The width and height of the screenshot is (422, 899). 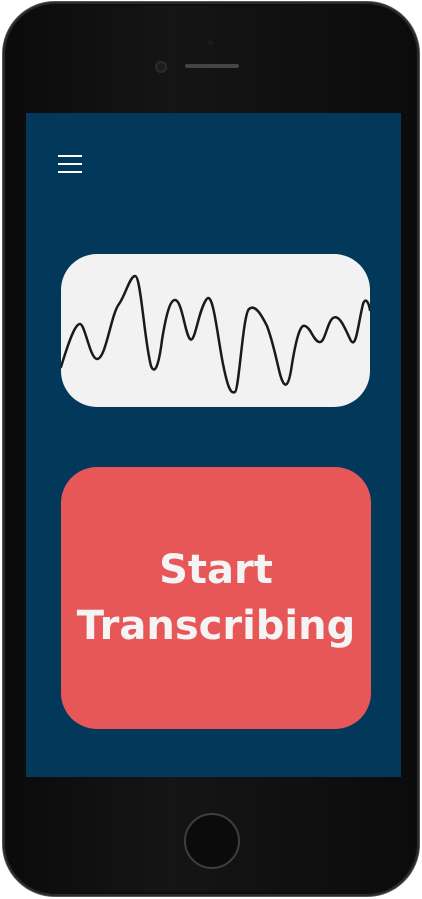 I want to click on waveform-icon, so click(x=215, y=334).